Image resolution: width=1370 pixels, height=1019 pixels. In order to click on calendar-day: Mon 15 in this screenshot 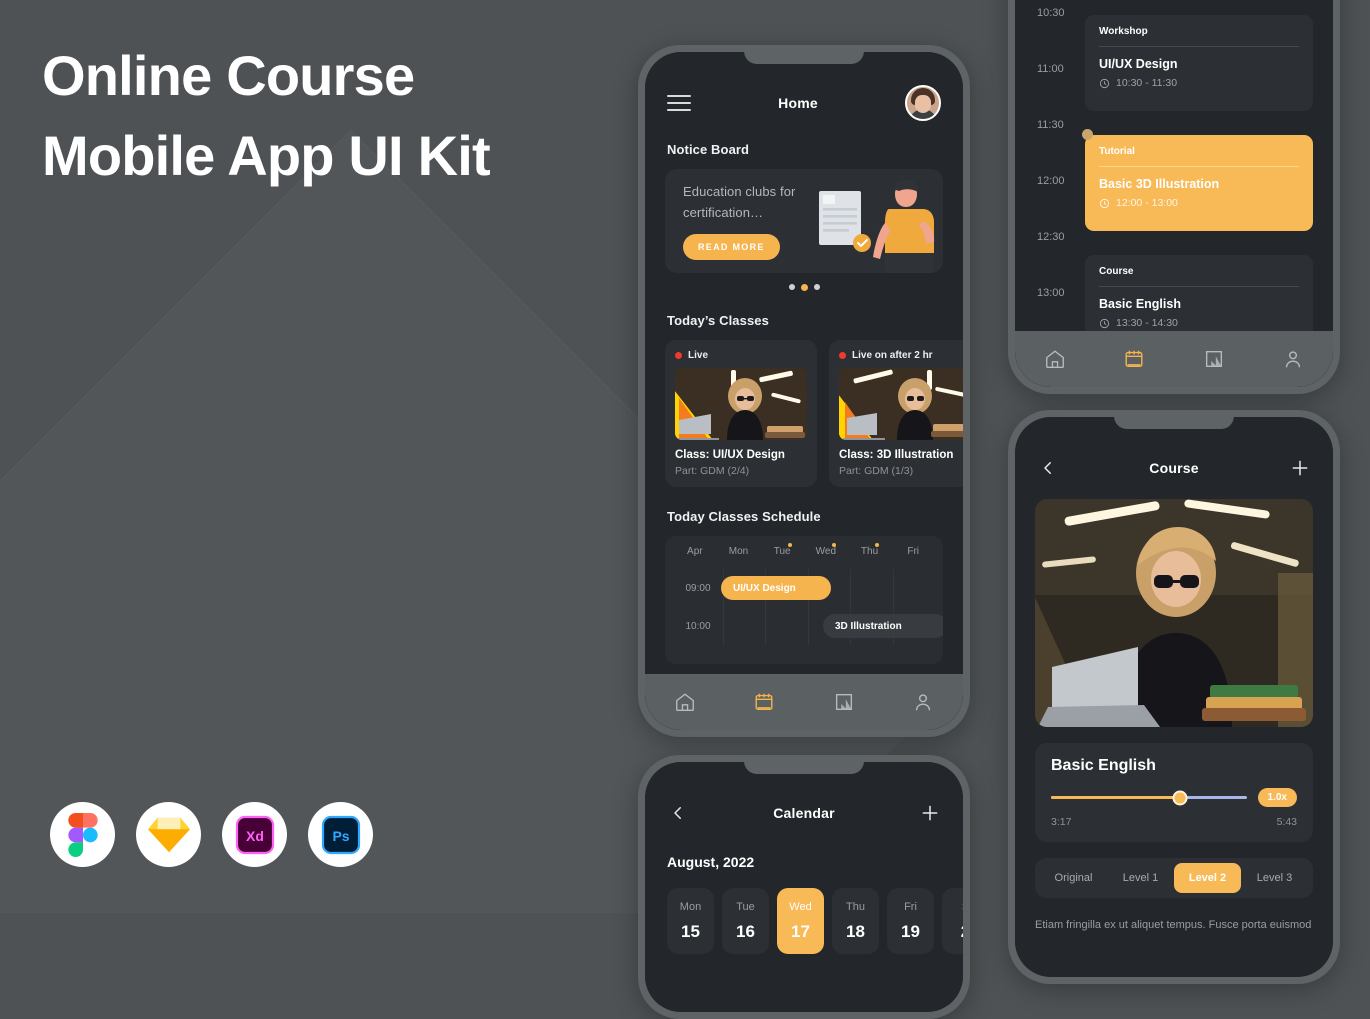, I will do `click(690, 921)`.